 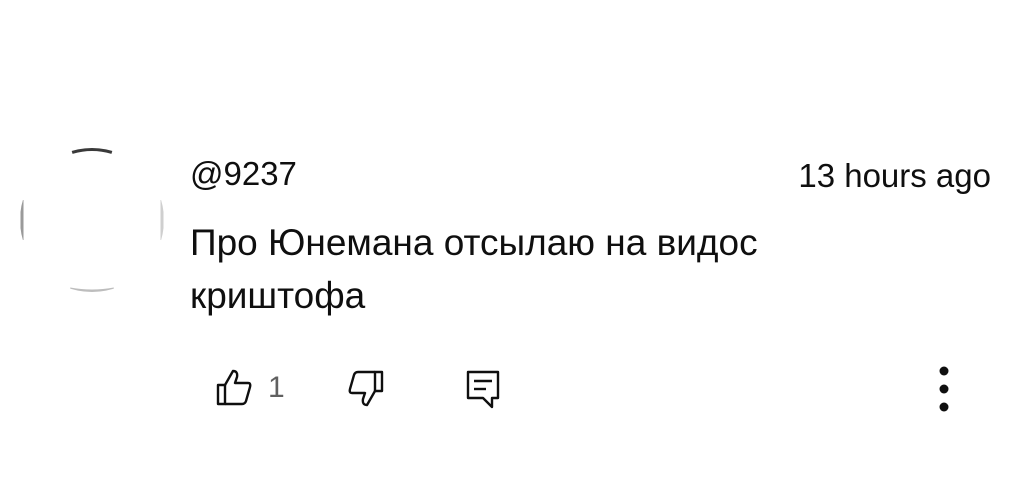 I want to click on more-options-button, so click(x=944, y=389).